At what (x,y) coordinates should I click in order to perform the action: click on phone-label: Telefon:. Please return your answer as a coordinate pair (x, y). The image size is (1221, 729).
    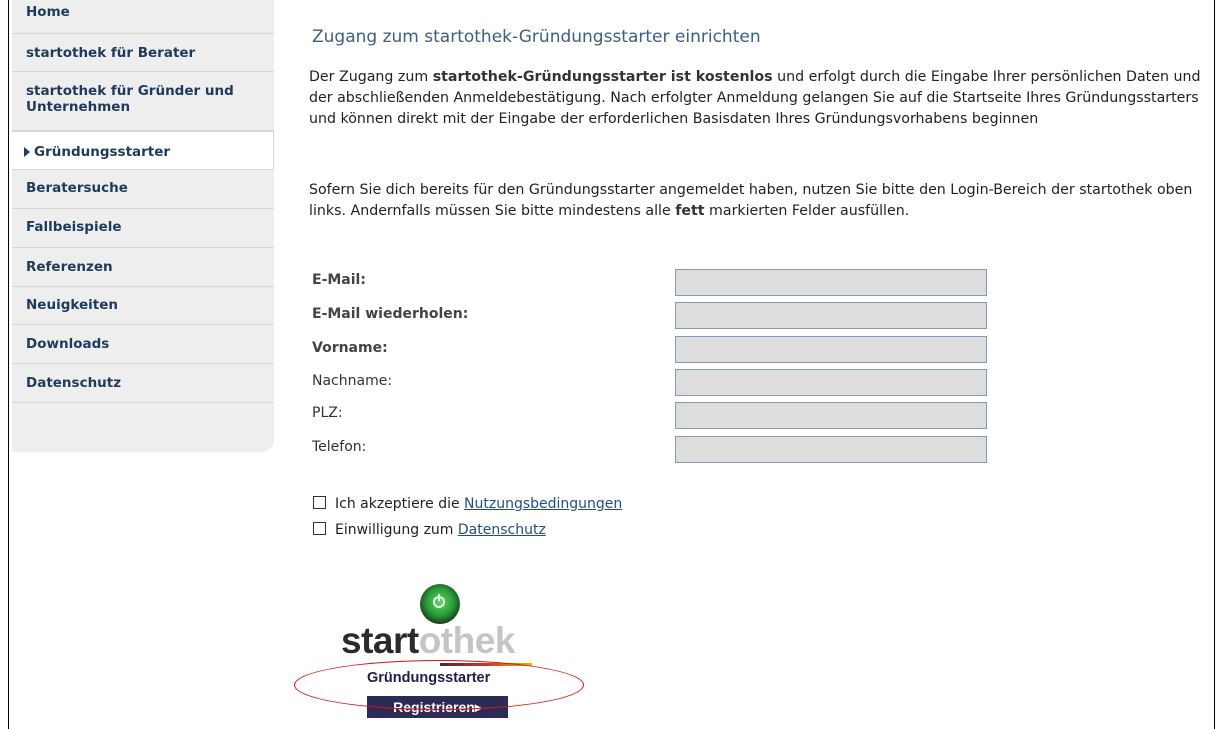
    Looking at the image, I should click on (339, 447).